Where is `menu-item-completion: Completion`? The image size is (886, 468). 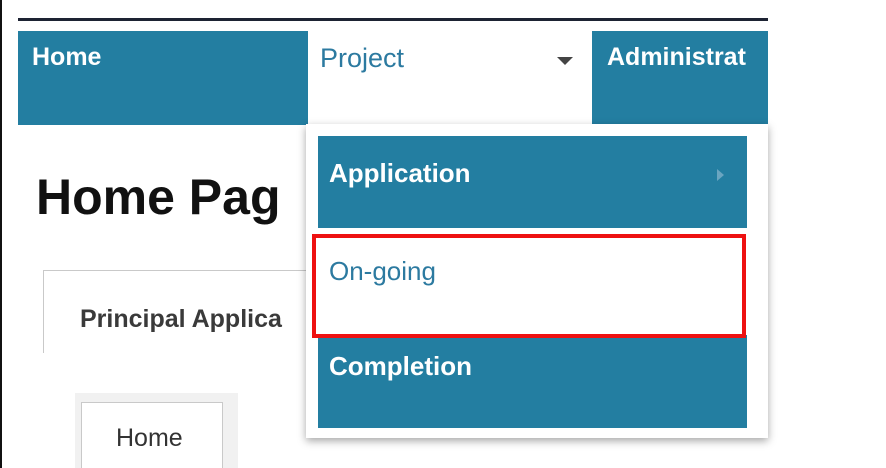
menu-item-completion: Completion is located at coordinates (532, 381).